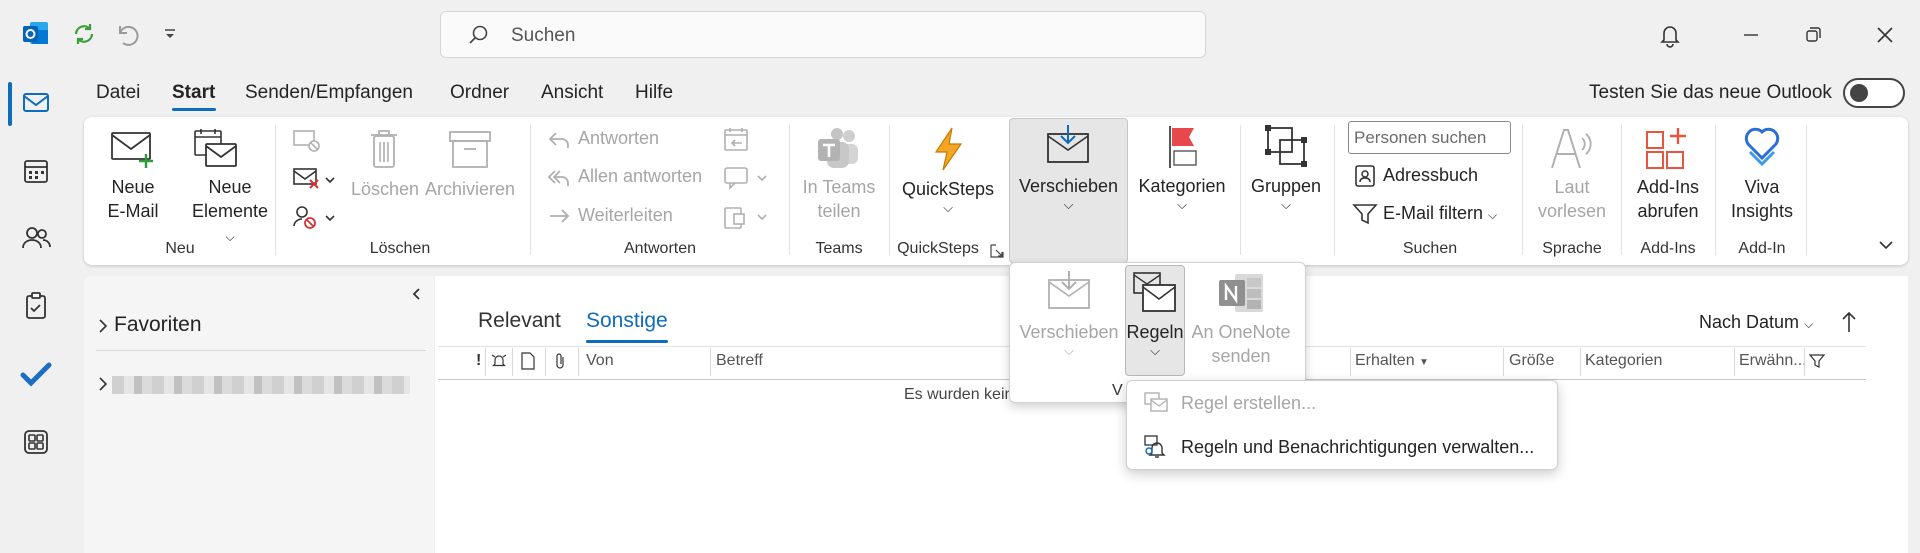 The height and width of the screenshot is (553, 1920). What do you see at coordinates (739, 361) in the screenshot?
I see `column-betreff: Betreff` at bounding box center [739, 361].